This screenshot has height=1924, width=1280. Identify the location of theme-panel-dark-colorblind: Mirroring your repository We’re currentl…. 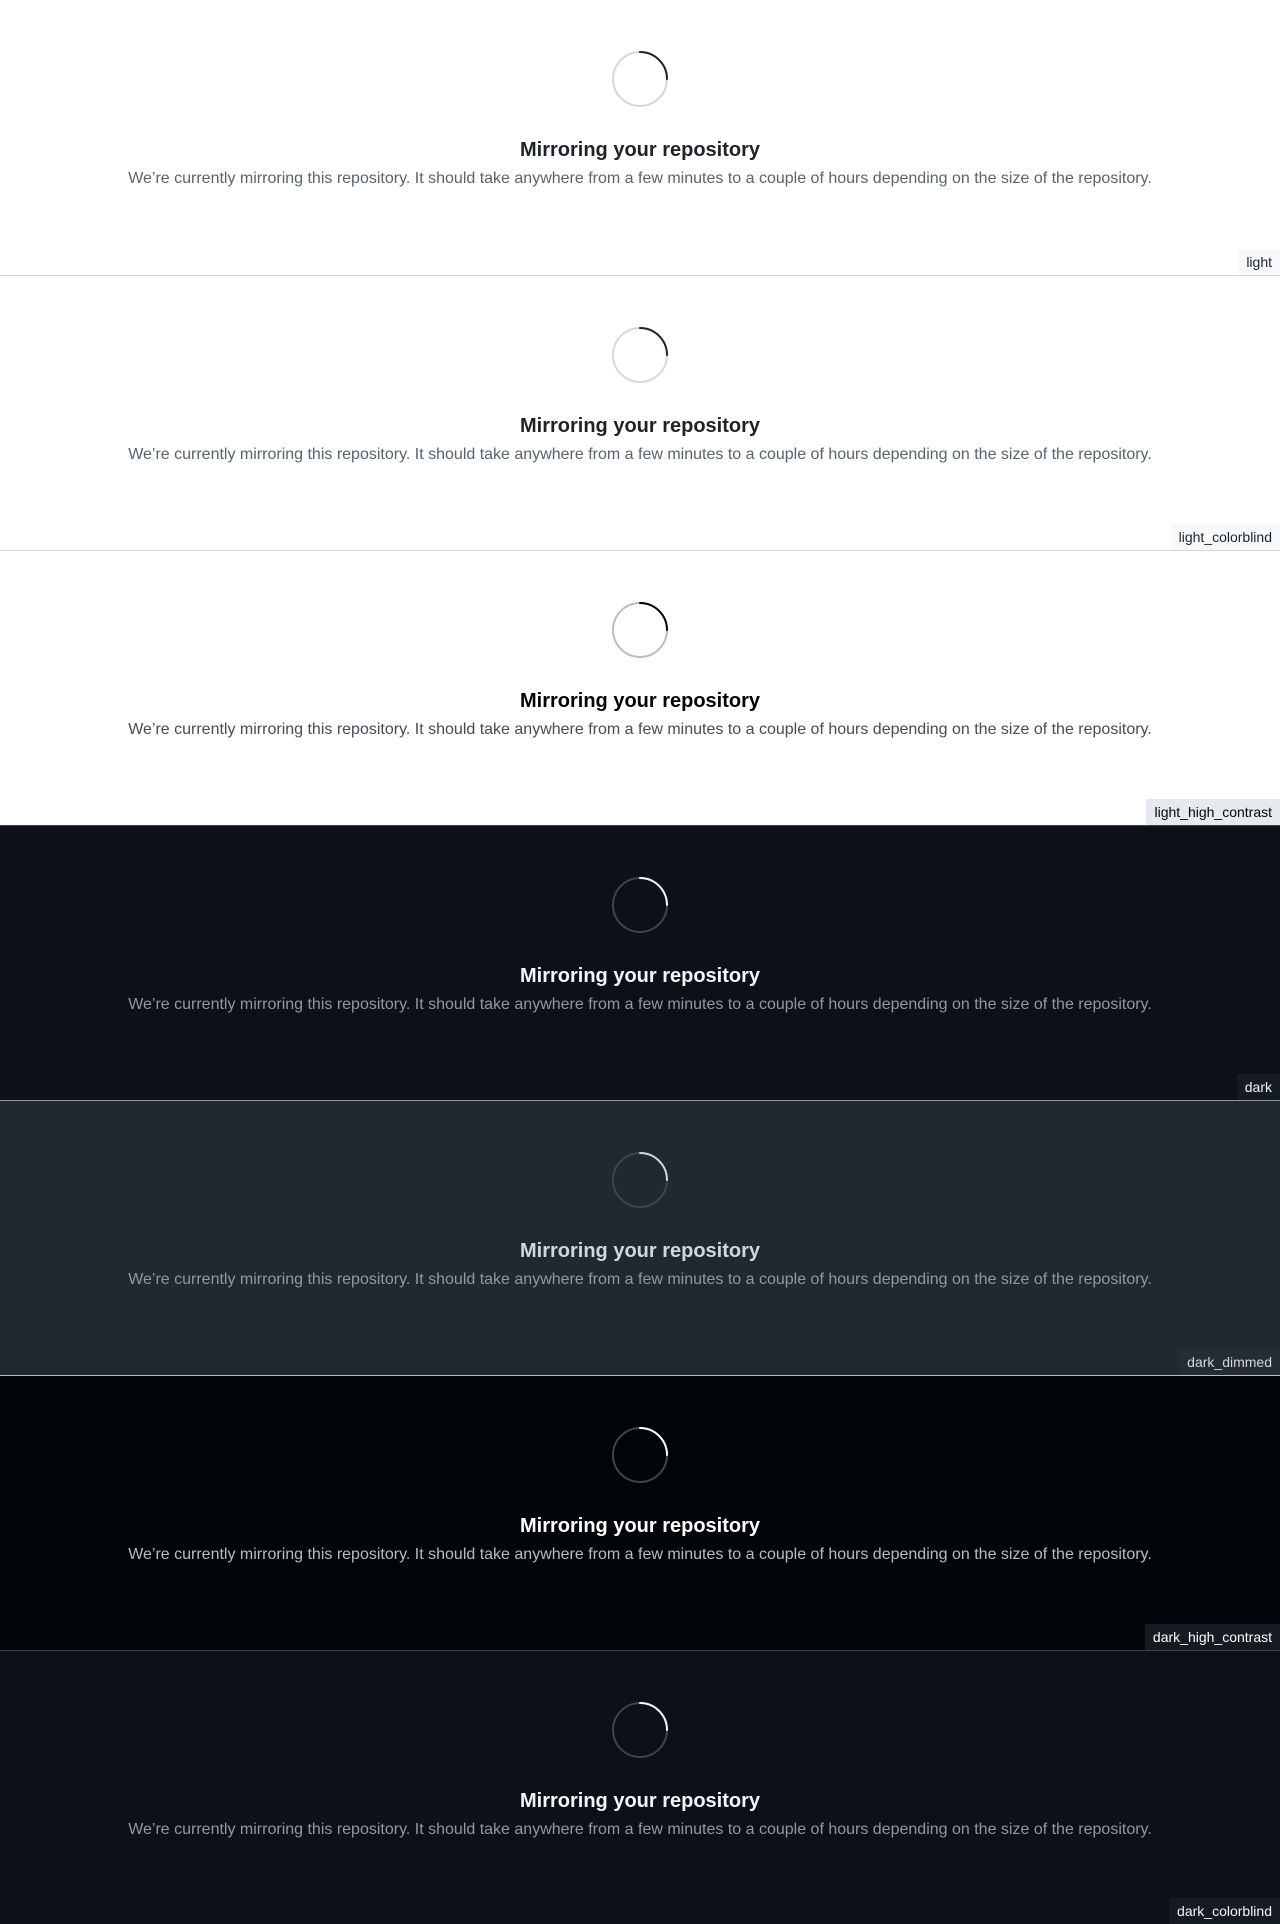
(640, 1787).